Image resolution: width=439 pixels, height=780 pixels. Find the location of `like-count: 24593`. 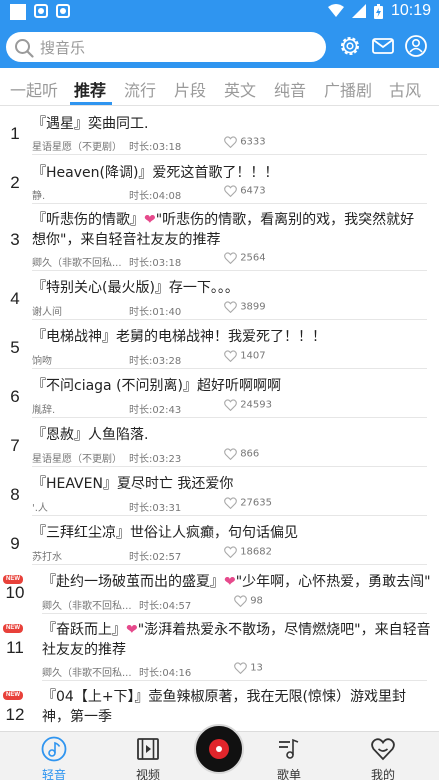

like-count: 24593 is located at coordinates (248, 405).